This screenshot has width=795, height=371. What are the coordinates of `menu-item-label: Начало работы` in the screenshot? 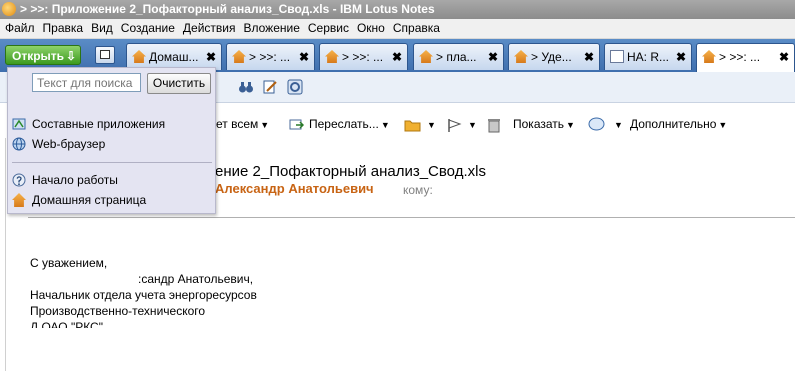 It's located at (75, 180).